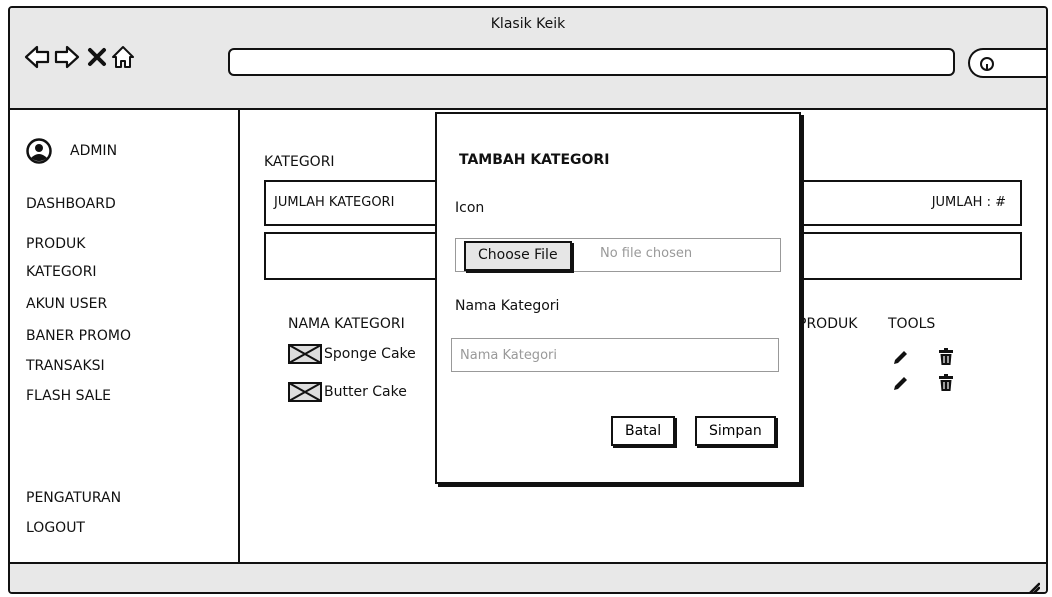  What do you see at coordinates (71, 204) in the screenshot?
I see `sidebar-item-dashboard: DASHBOARD` at bounding box center [71, 204].